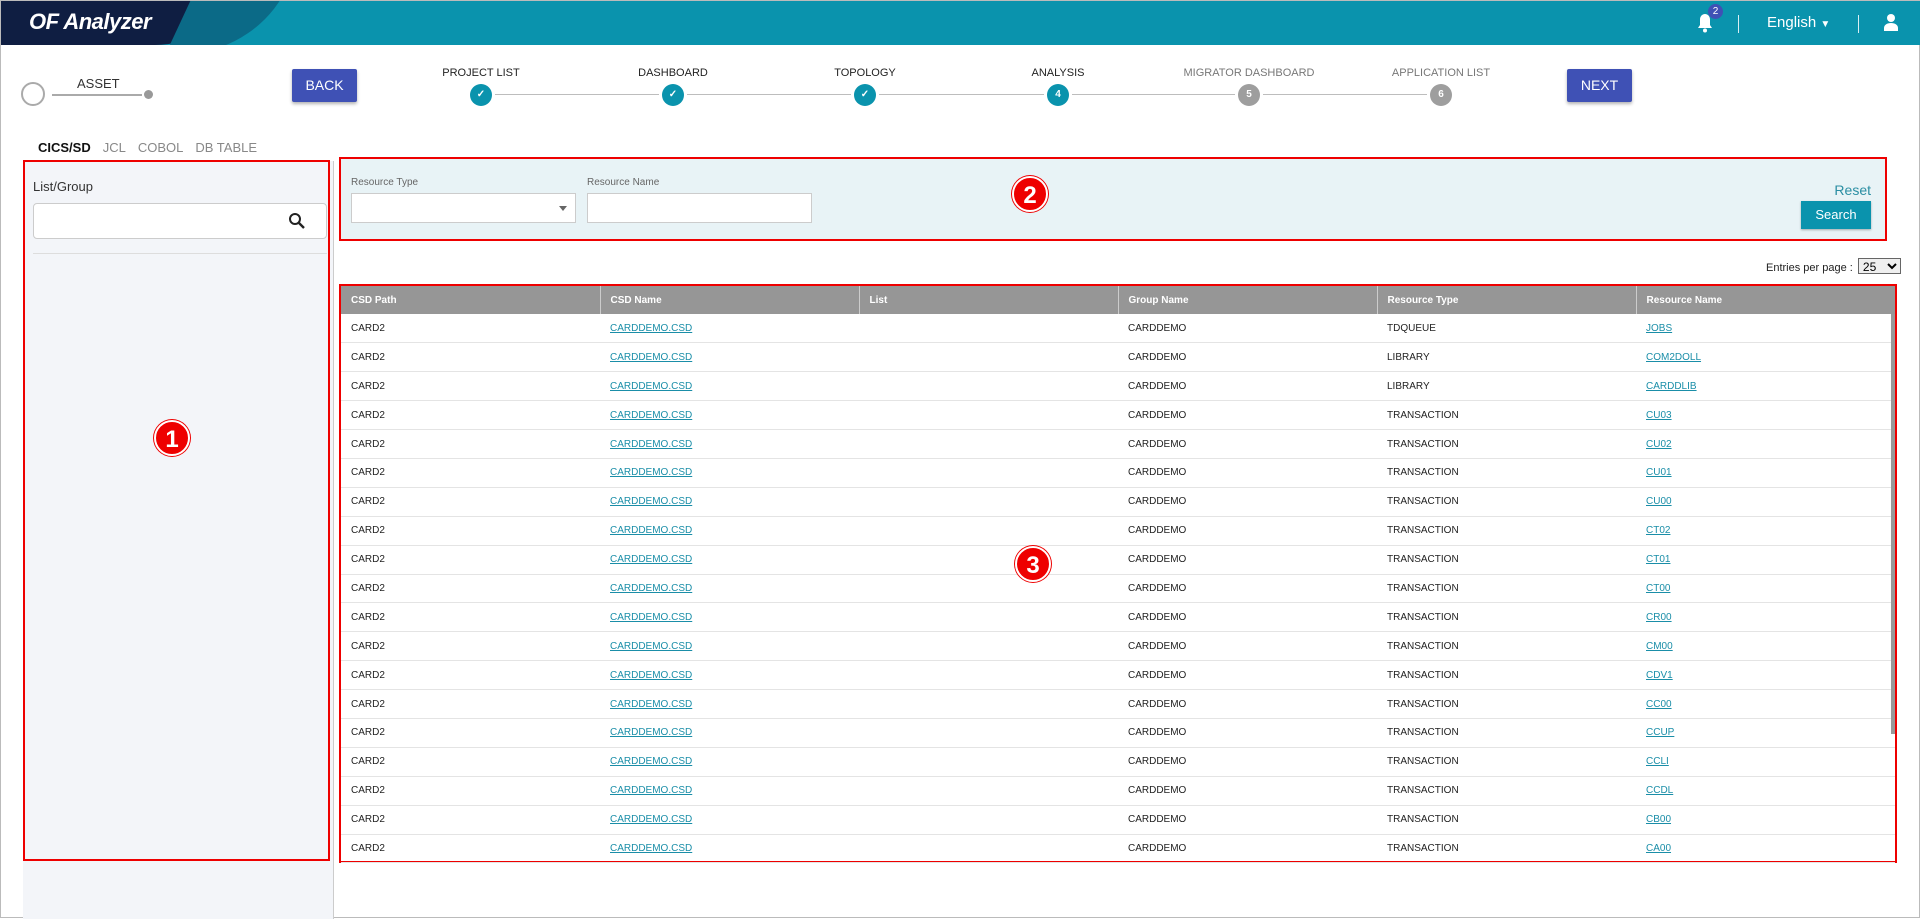  I want to click on column-header: Resource Name, so click(1765, 300).